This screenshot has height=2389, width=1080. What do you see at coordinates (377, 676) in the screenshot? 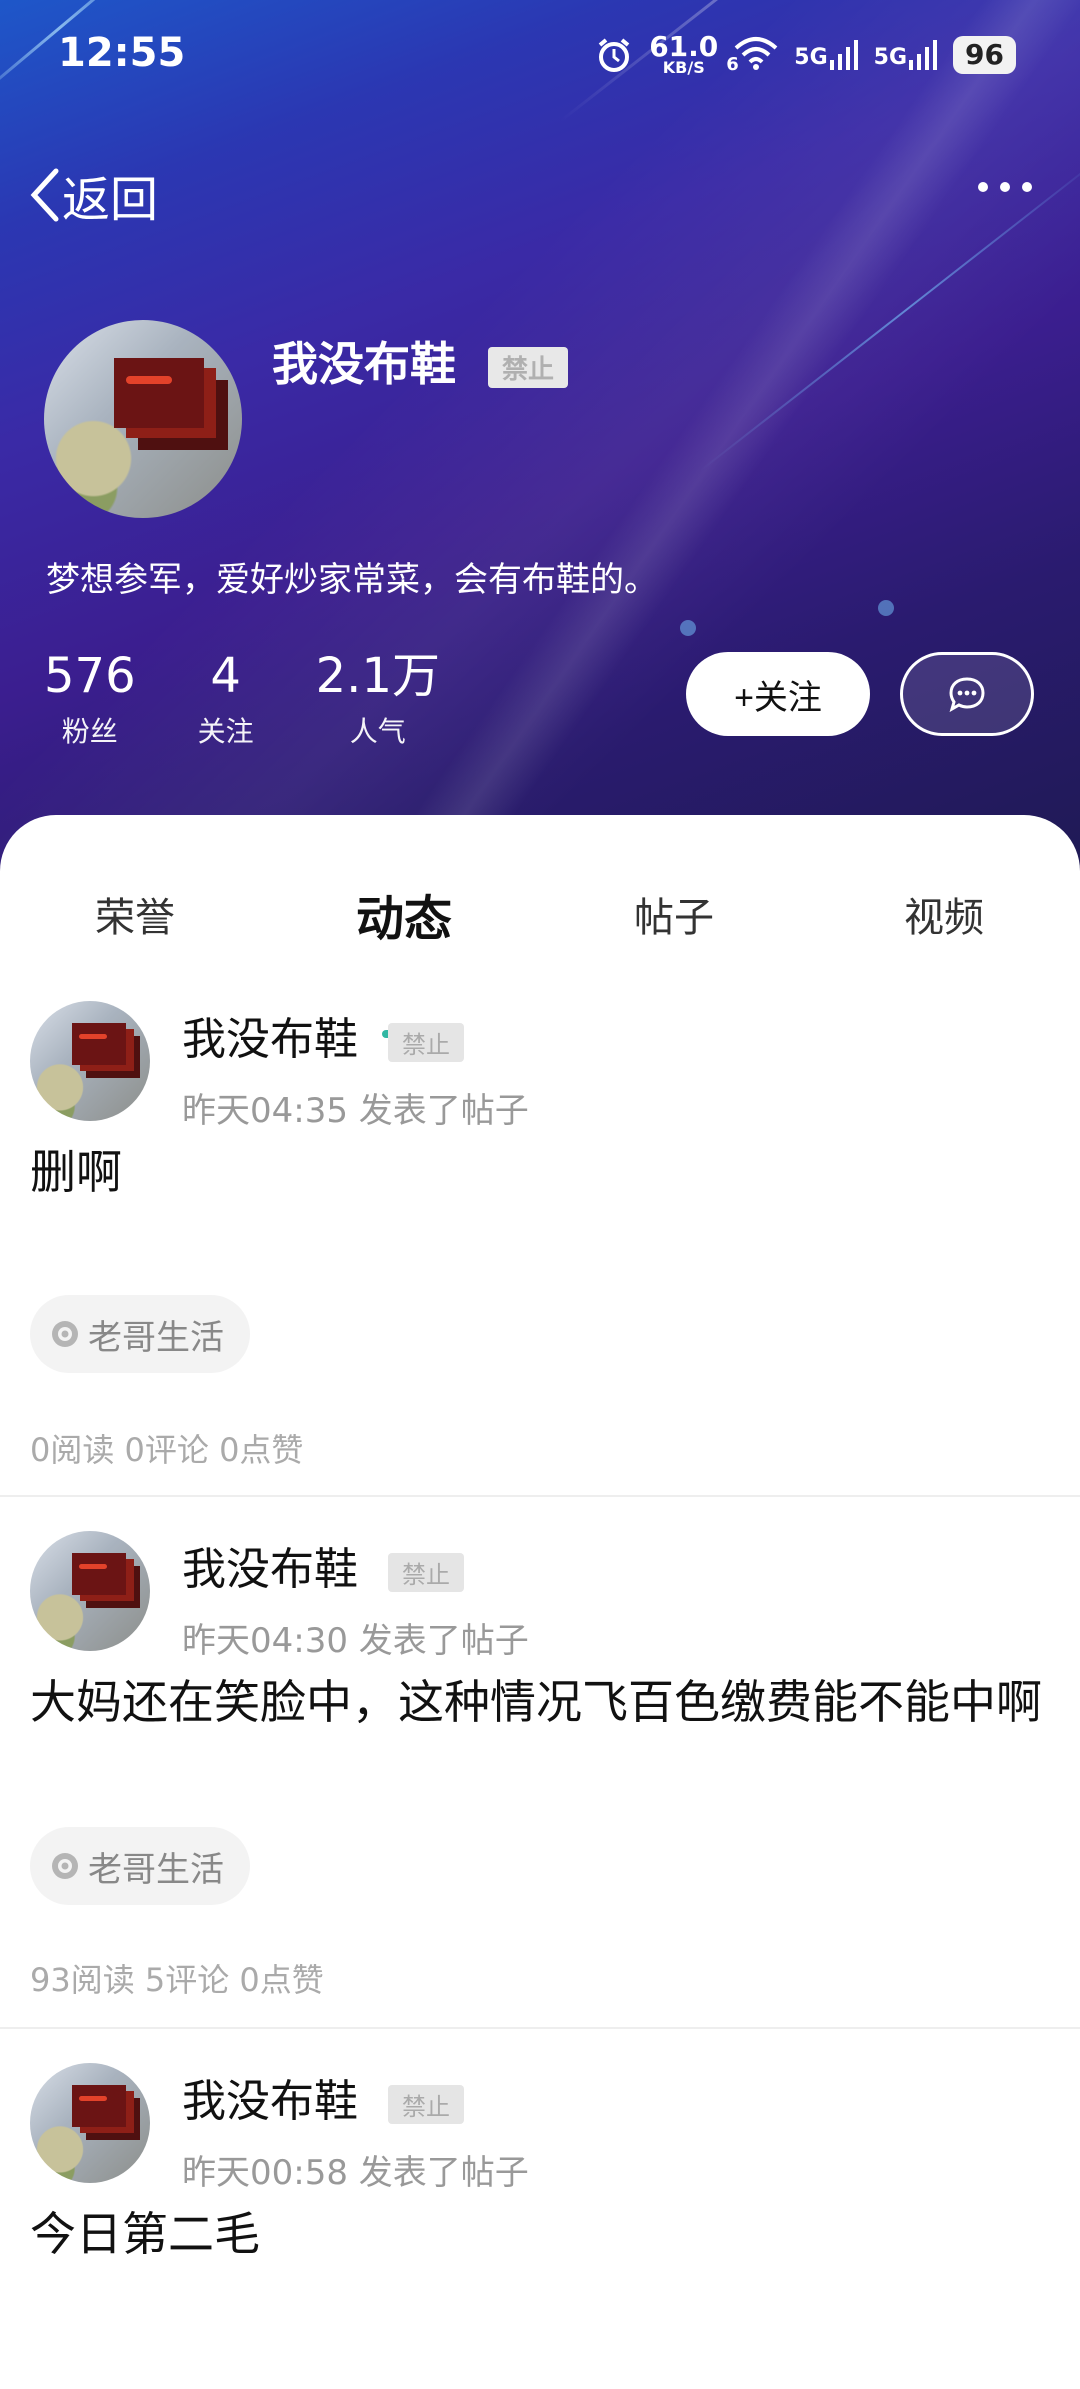
I see `stat-value: 2.1万` at bounding box center [377, 676].